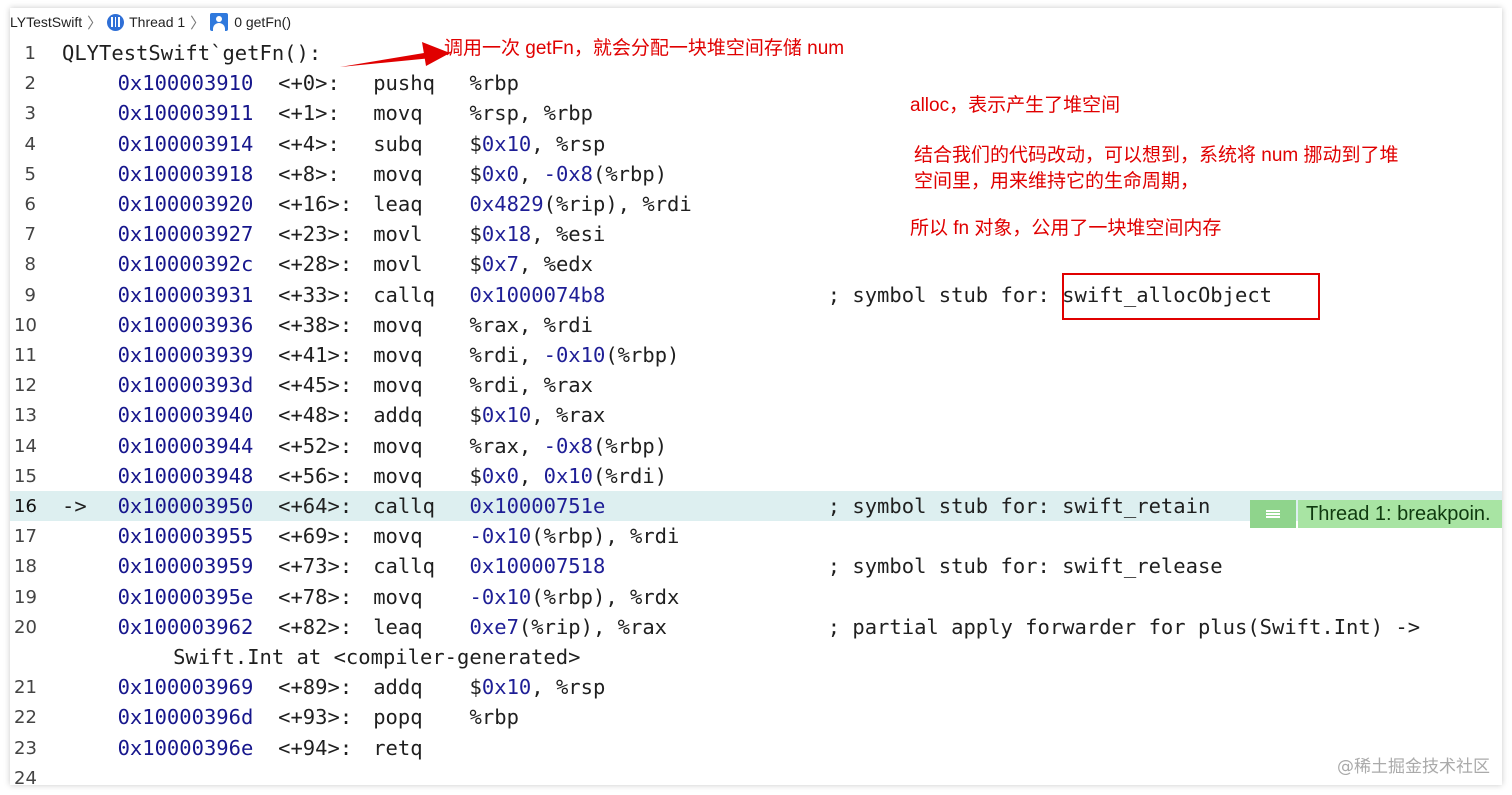  What do you see at coordinates (574, 536) in the screenshot?
I see `instruction-operands: -0x10(%rbp), %rdi` at bounding box center [574, 536].